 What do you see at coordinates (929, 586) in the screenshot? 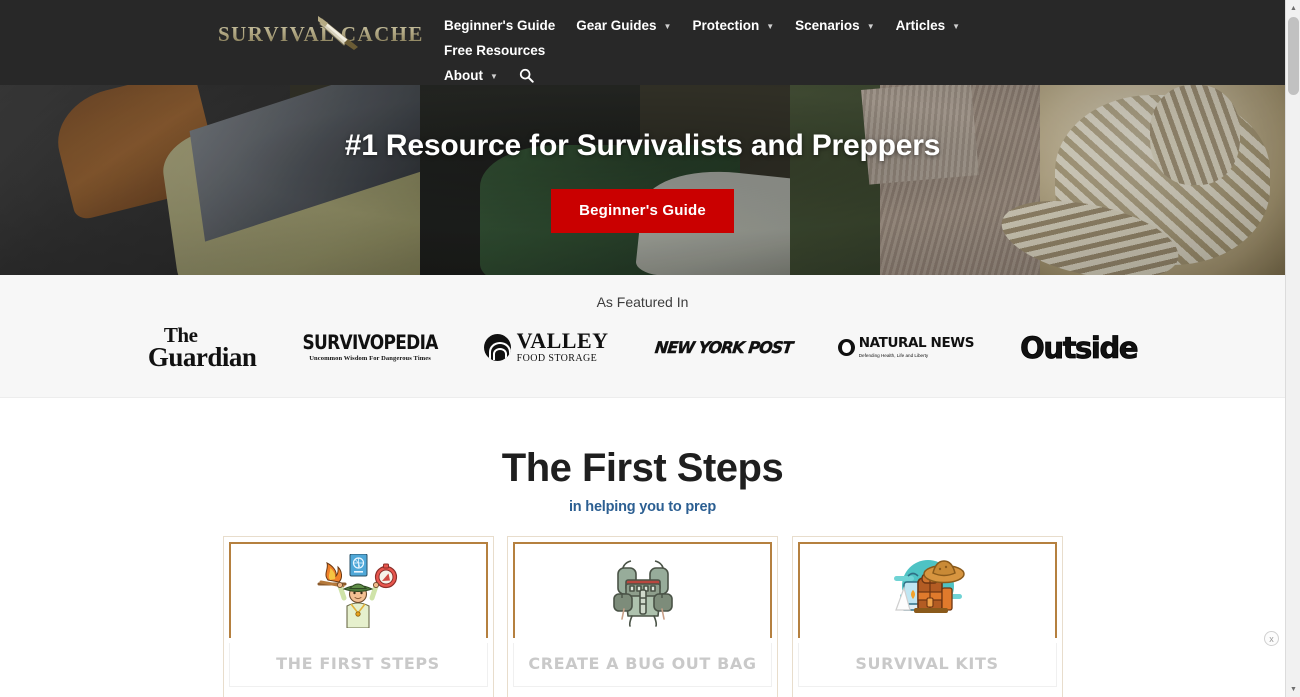
I see `survival-kit-icon` at bounding box center [929, 586].